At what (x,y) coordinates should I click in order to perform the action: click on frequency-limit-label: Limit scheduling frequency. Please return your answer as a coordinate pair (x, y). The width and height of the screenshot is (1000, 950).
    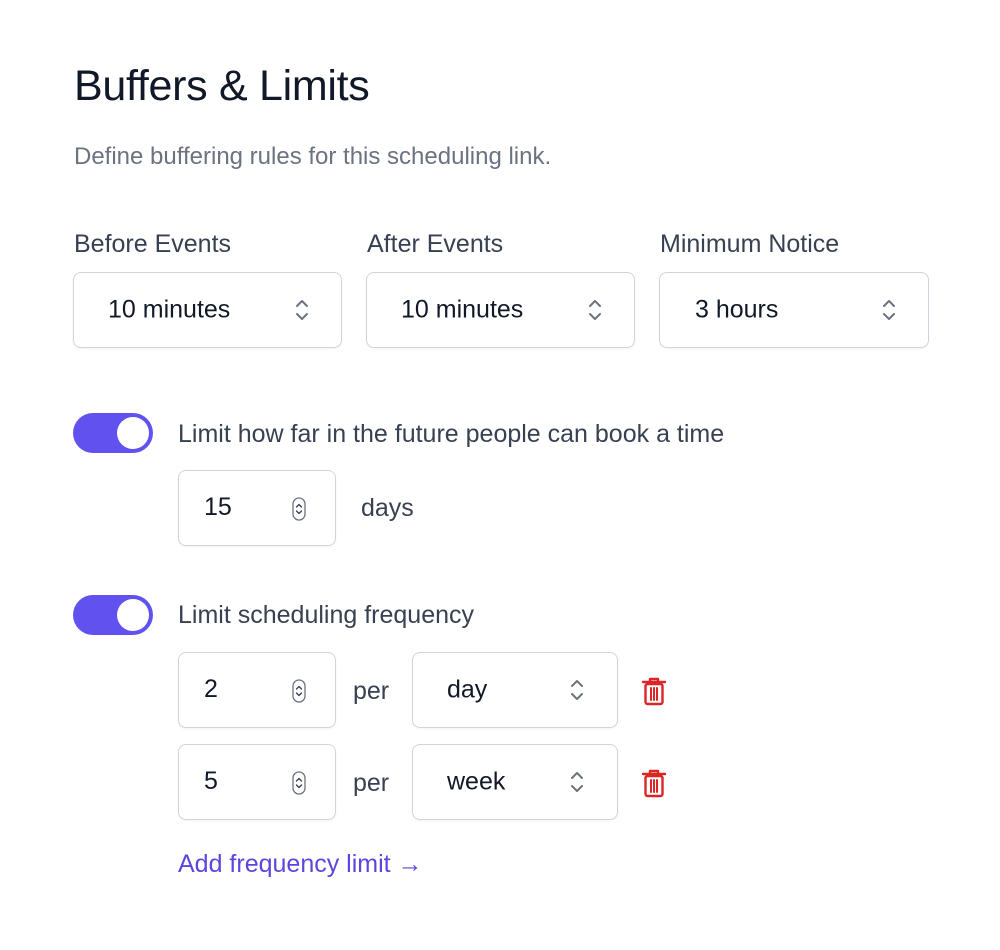
    Looking at the image, I should click on (326, 615).